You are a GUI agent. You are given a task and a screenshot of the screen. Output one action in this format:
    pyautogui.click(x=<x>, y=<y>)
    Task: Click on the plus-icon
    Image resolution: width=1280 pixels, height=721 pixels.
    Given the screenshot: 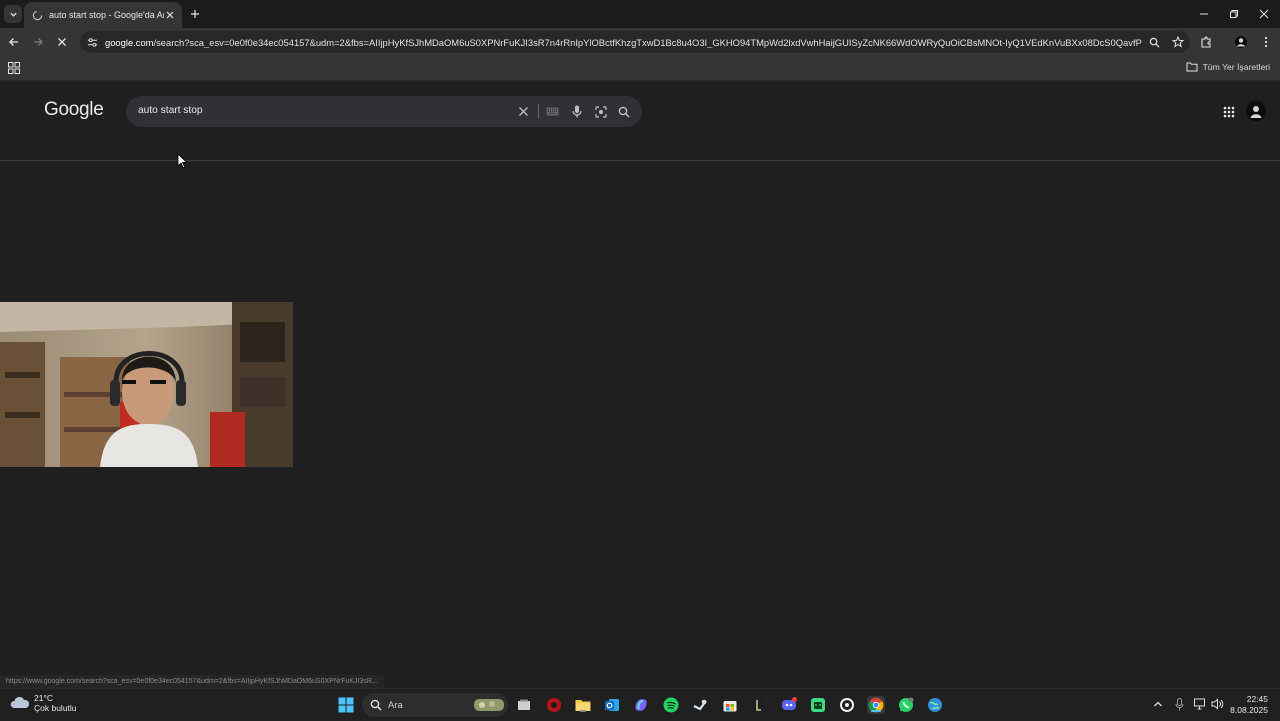 What is the action you would take?
    pyautogui.click(x=195, y=14)
    